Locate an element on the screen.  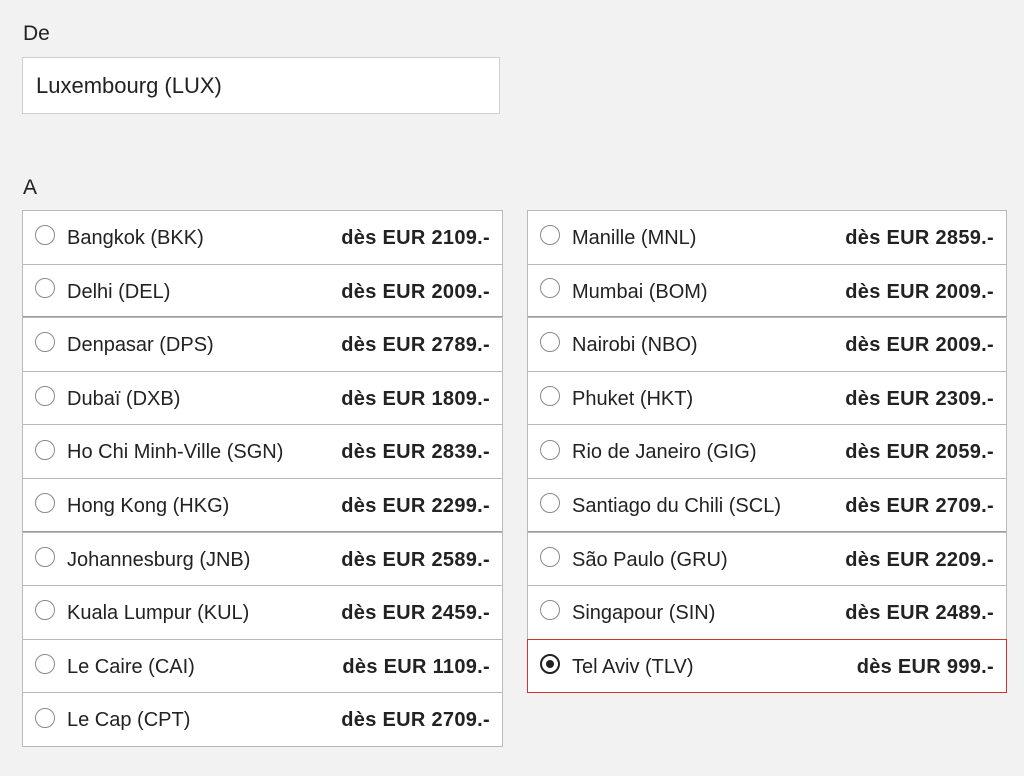
destination-city: Delhi (DEL) is located at coordinates (119, 291).